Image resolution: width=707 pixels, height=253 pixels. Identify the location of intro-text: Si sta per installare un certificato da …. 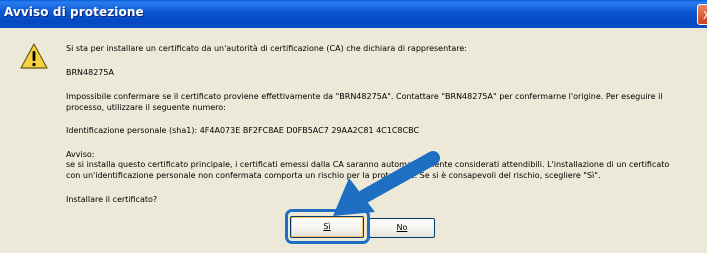
(266, 48).